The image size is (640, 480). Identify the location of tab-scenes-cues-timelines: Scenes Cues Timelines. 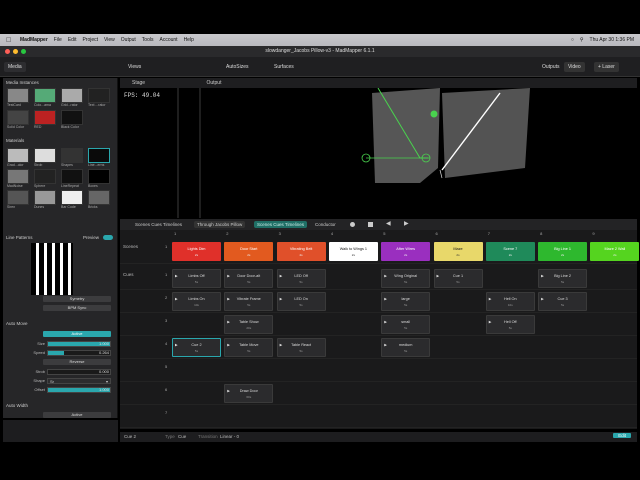
(281, 224).